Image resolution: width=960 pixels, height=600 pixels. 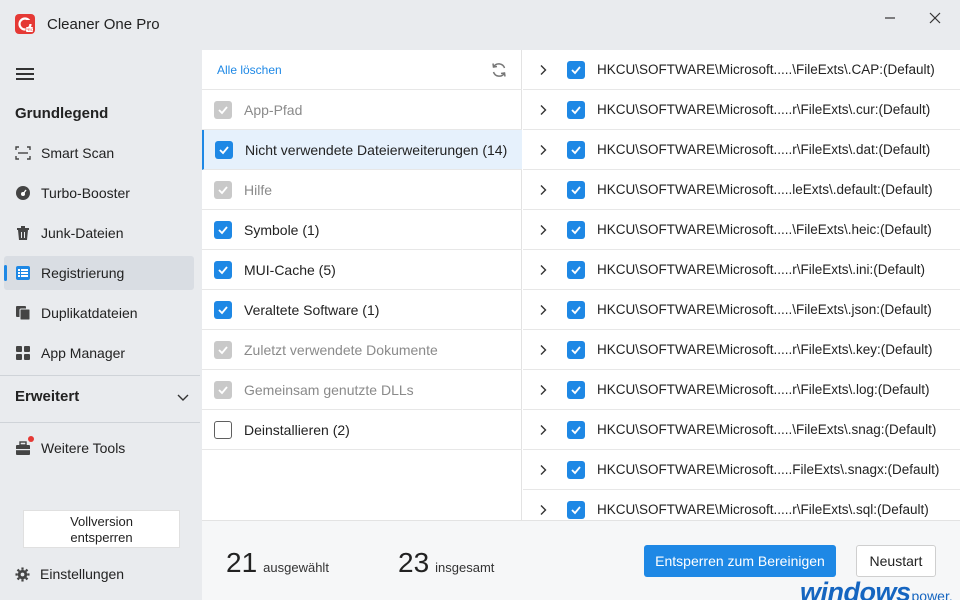 What do you see at coordinates (102, 396) in the screenshot?
I see `section-advanced-toggle: Erweitert` at bounding box center [102, 396].